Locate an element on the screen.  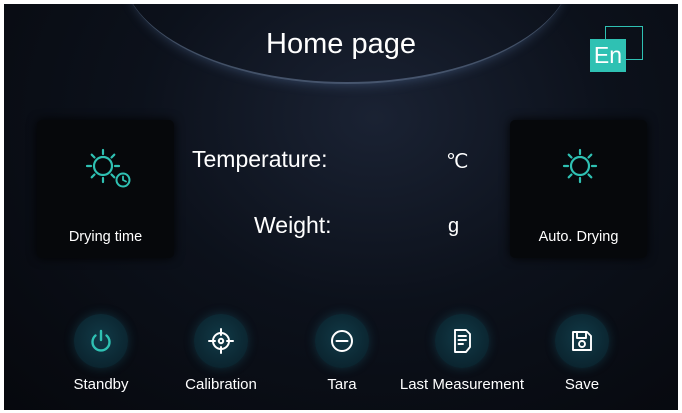
language-label: En is located at coordinates (608, 55).